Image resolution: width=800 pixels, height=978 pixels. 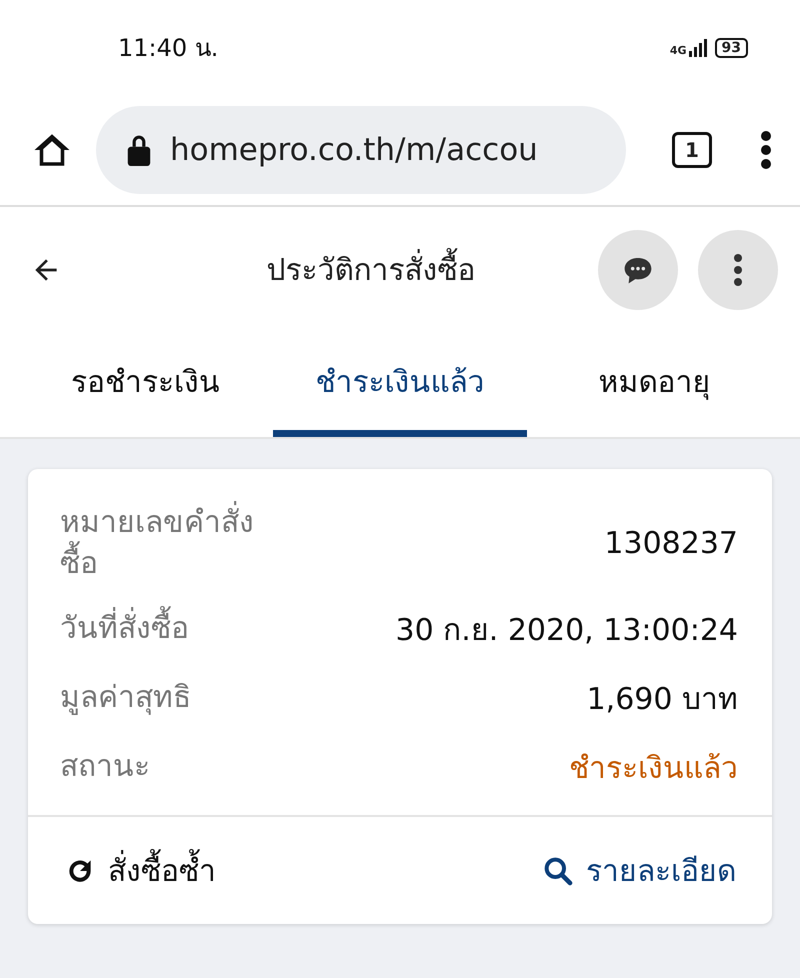 I want to click on field-value: 30 ก.ย. 2020, 13:00:24, so click(x=567, y=631).